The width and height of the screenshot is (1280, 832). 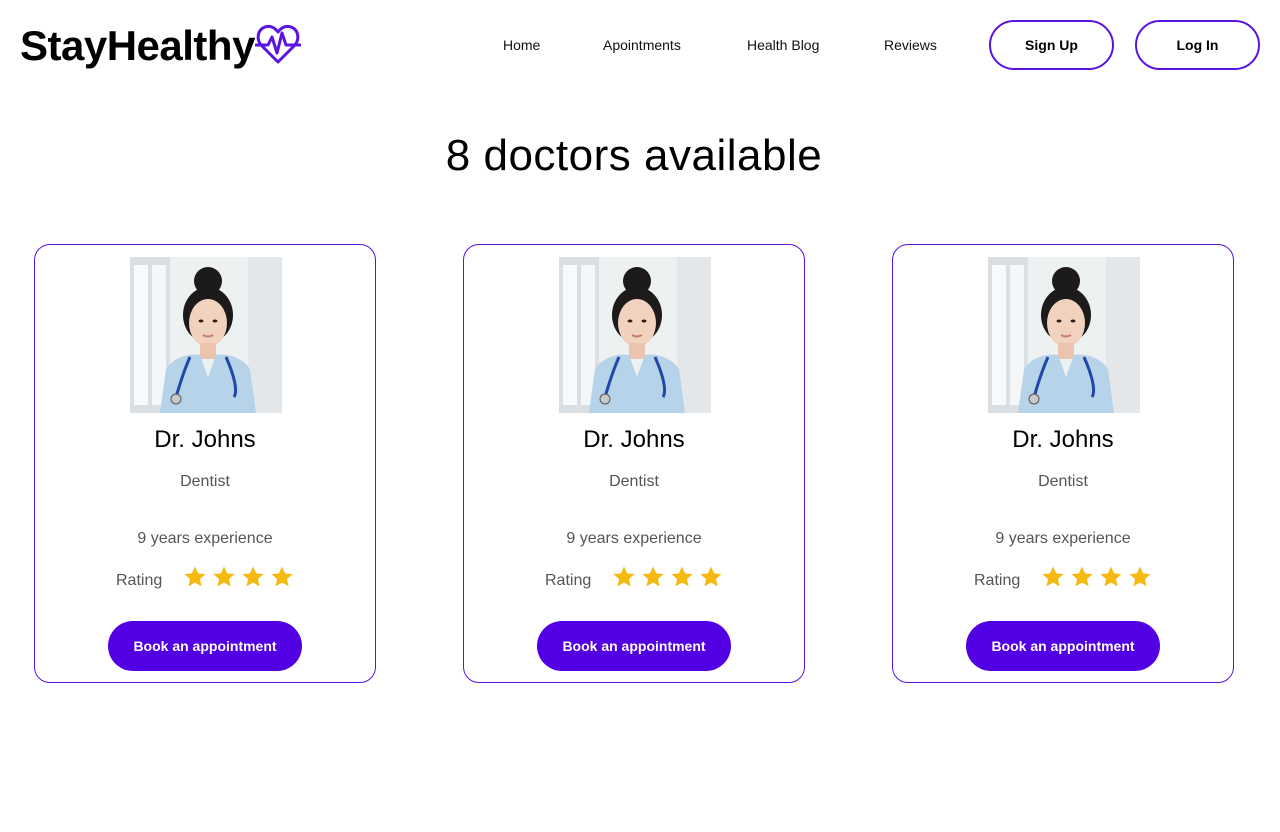 What do you see at coordinates (783, 45) in the screenshot?
I see `nav-health-blog: Health Blog` at bounding box center [783, 45].